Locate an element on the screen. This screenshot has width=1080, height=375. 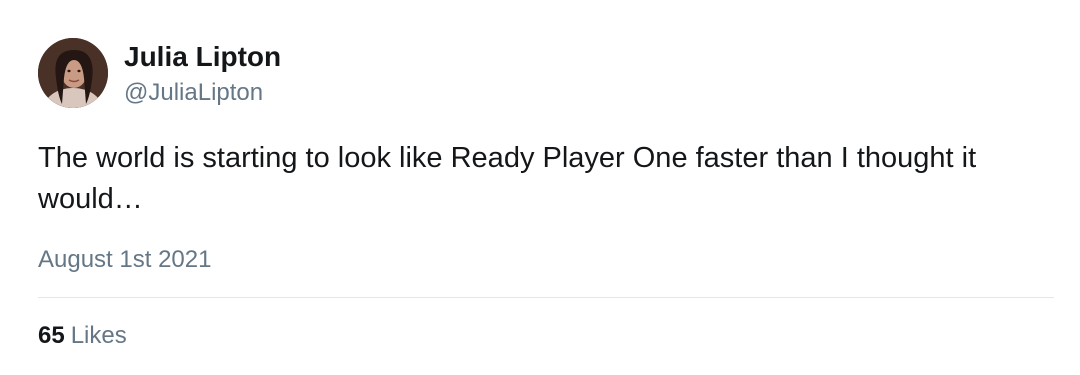
author-name: Julia Lipton is located at coordinates (202, 57).